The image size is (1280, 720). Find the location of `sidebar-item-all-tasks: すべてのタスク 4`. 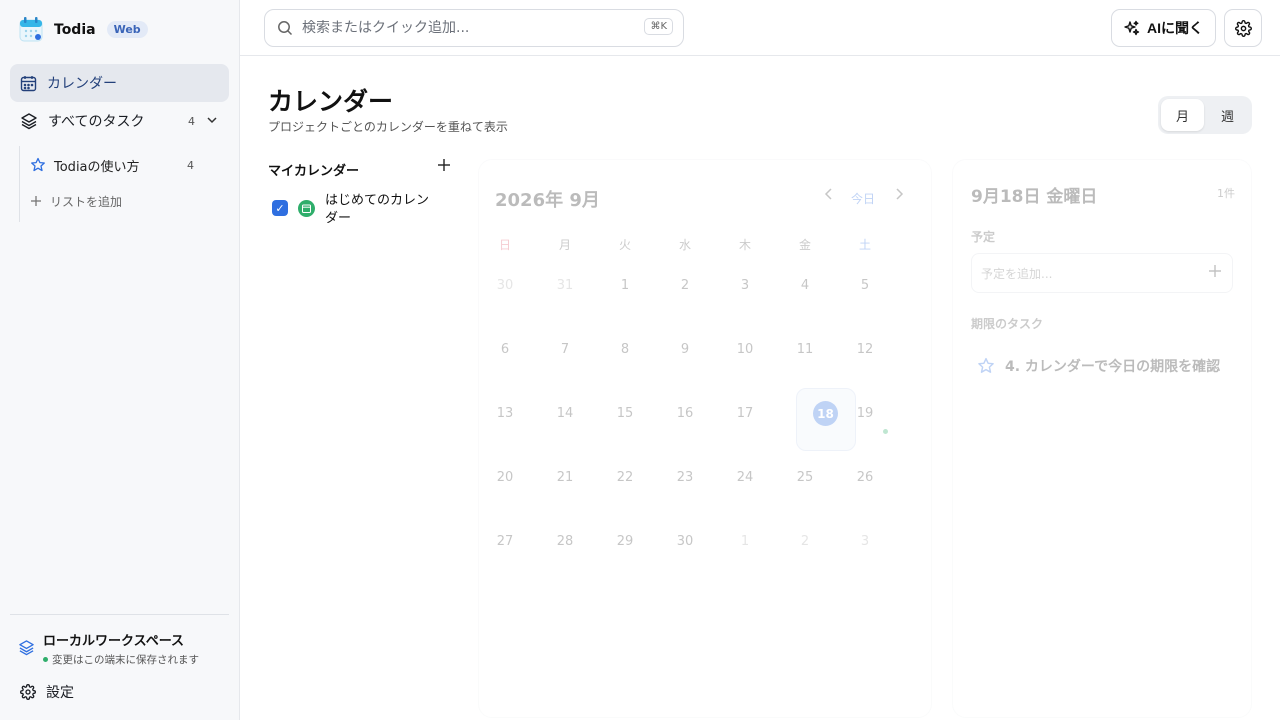

sidebar-item-all-tasks: すべてのタスク 4 is located at coordinates (119, 121).